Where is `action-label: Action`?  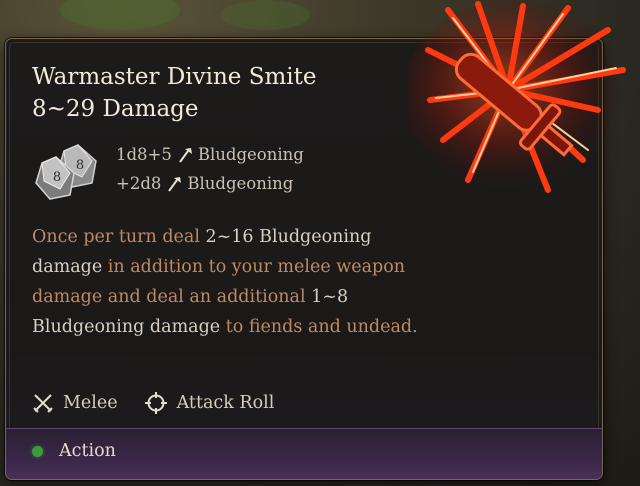 action-label: Action is located at coordinates (87, 451).